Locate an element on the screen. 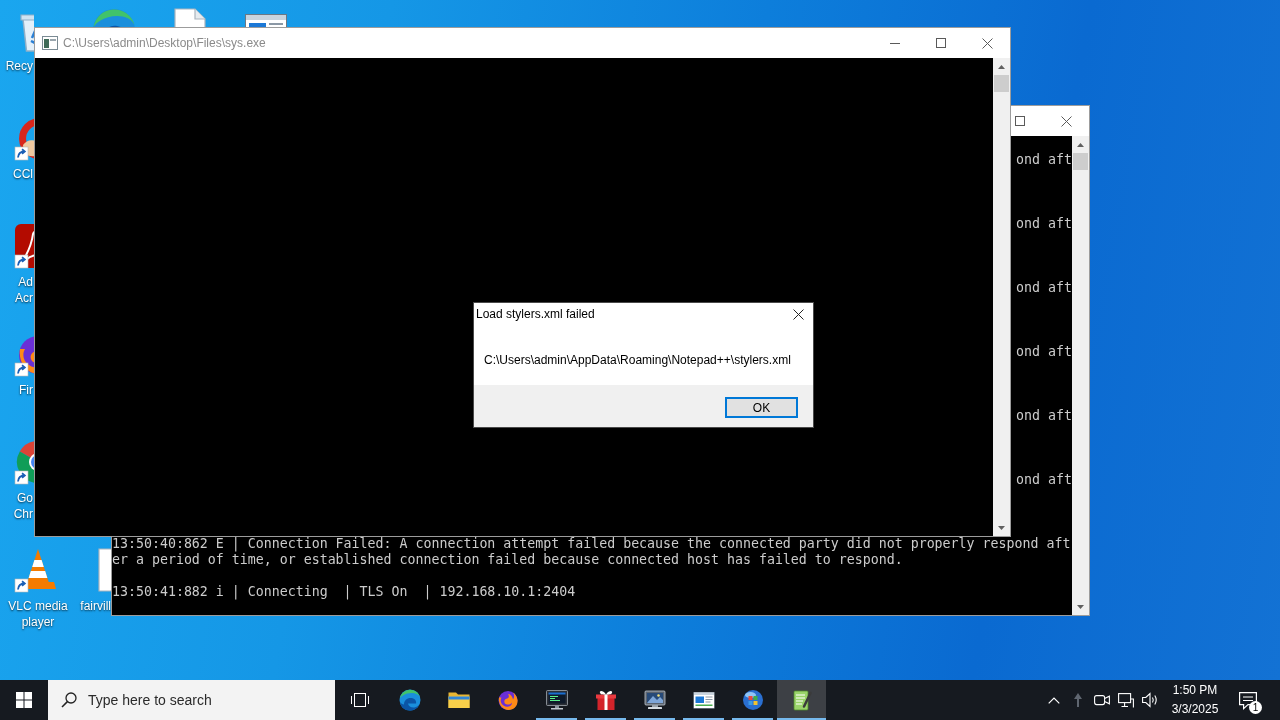  icon-label: fairvill is located at coordinates (93, 606).